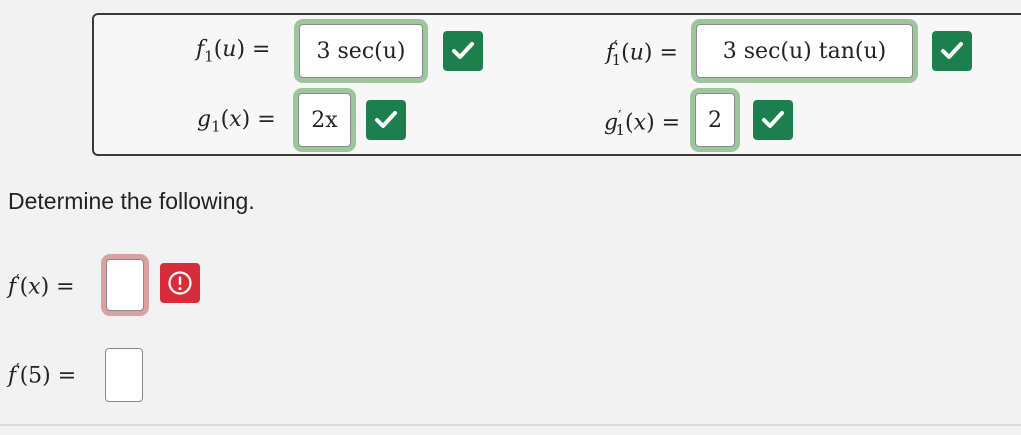 This screenshot has height=435, width=1021. Describe the element at coordinates (510, 425) in the screenshot. I see `divider` at that location.